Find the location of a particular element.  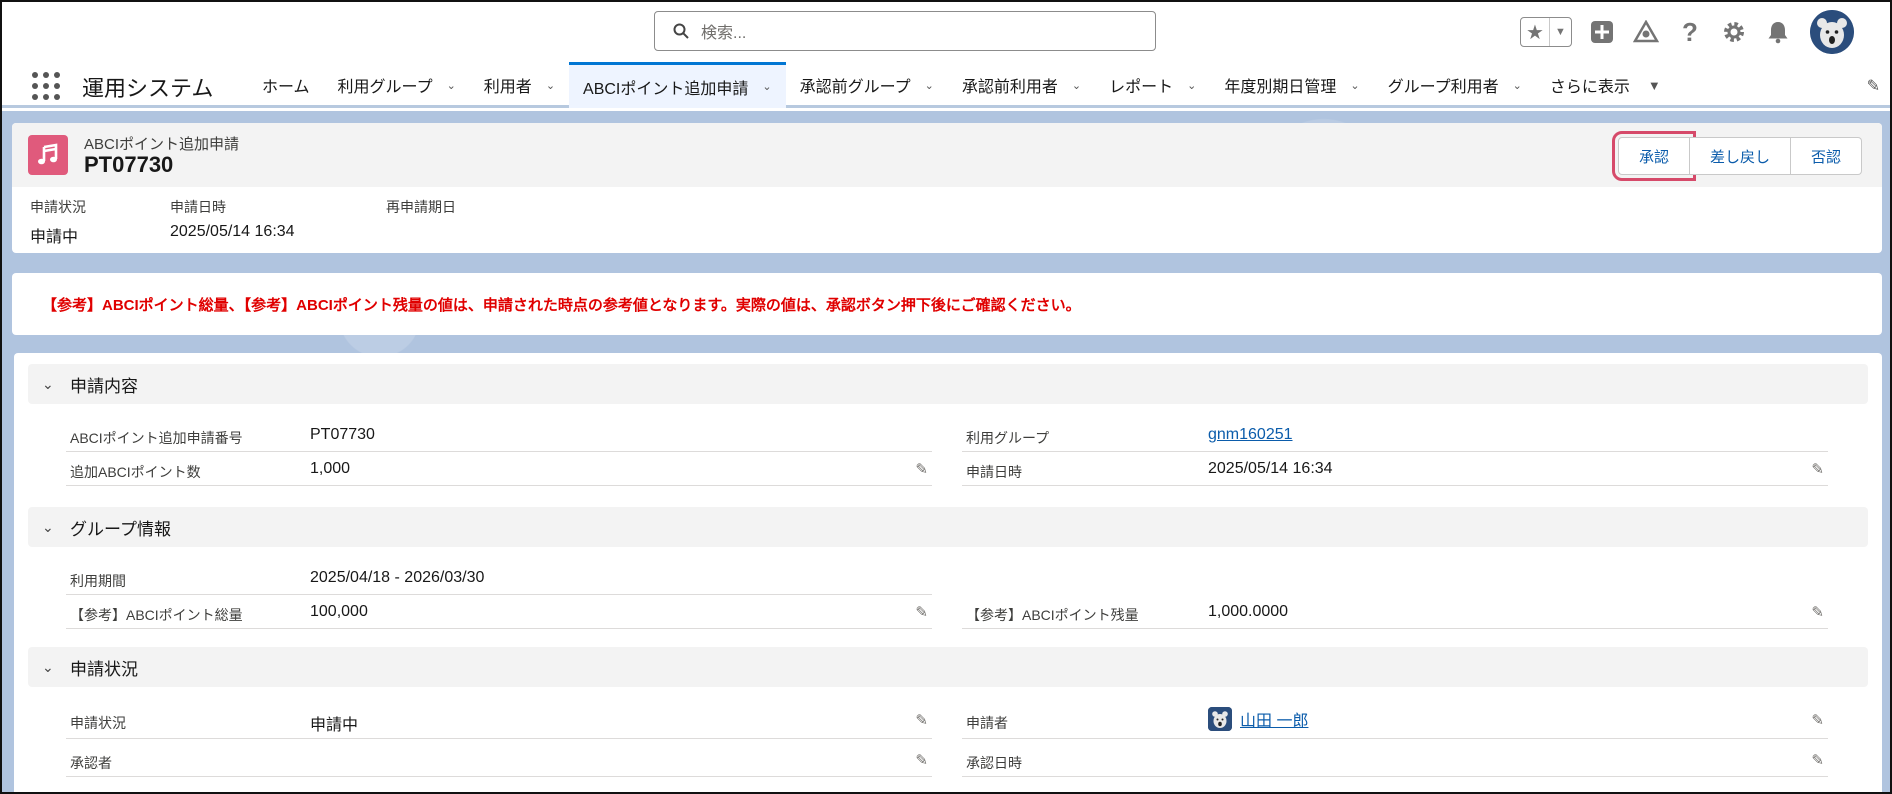

highlight-fields: 申請状況 申請中 申請日時 2025/05/14 16:34 再申請期日 is located at coordinates (283, 222).